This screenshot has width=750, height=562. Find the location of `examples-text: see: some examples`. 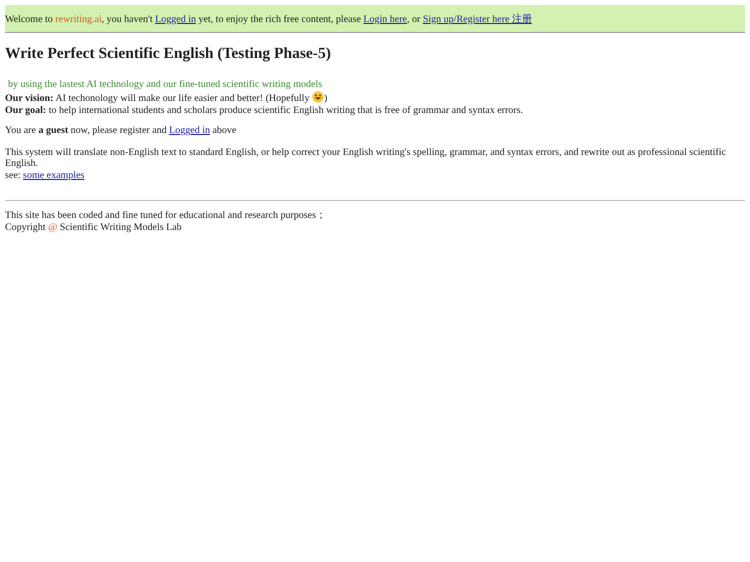

examples-text: see: some examples is located at coordinates (45, 175).